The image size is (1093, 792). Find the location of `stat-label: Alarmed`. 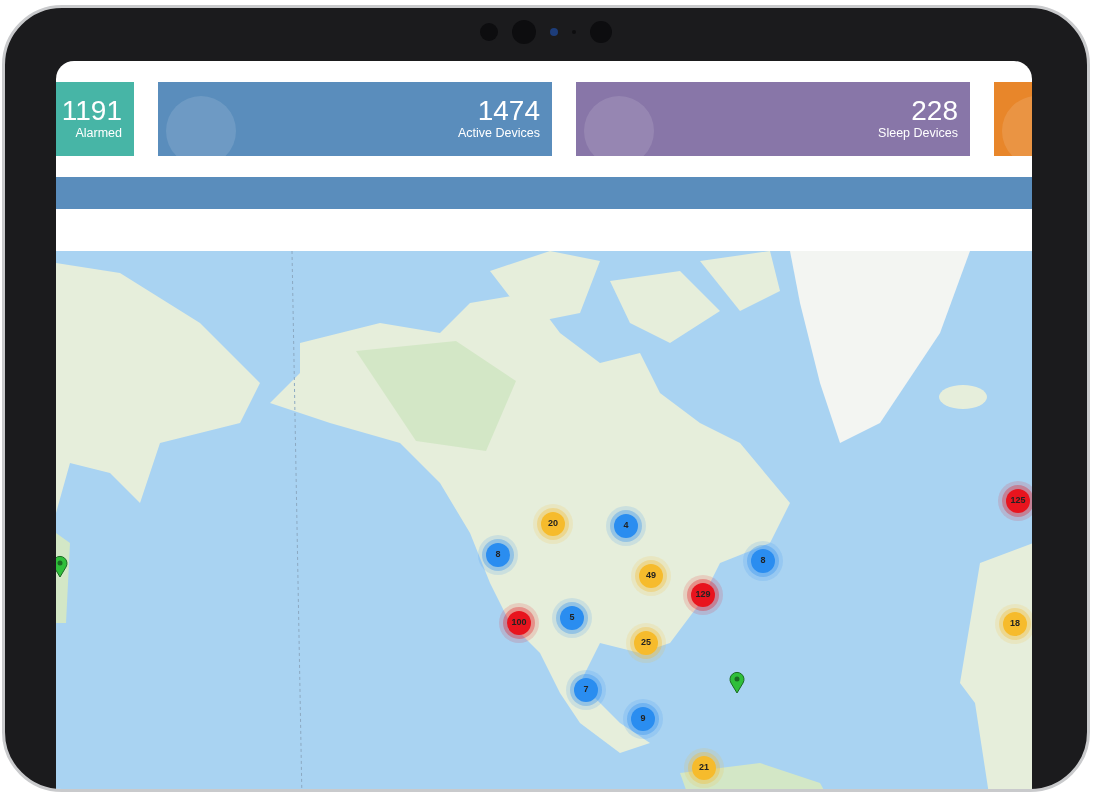

stat-label: Alarmed is located at coordinates (98, 133).